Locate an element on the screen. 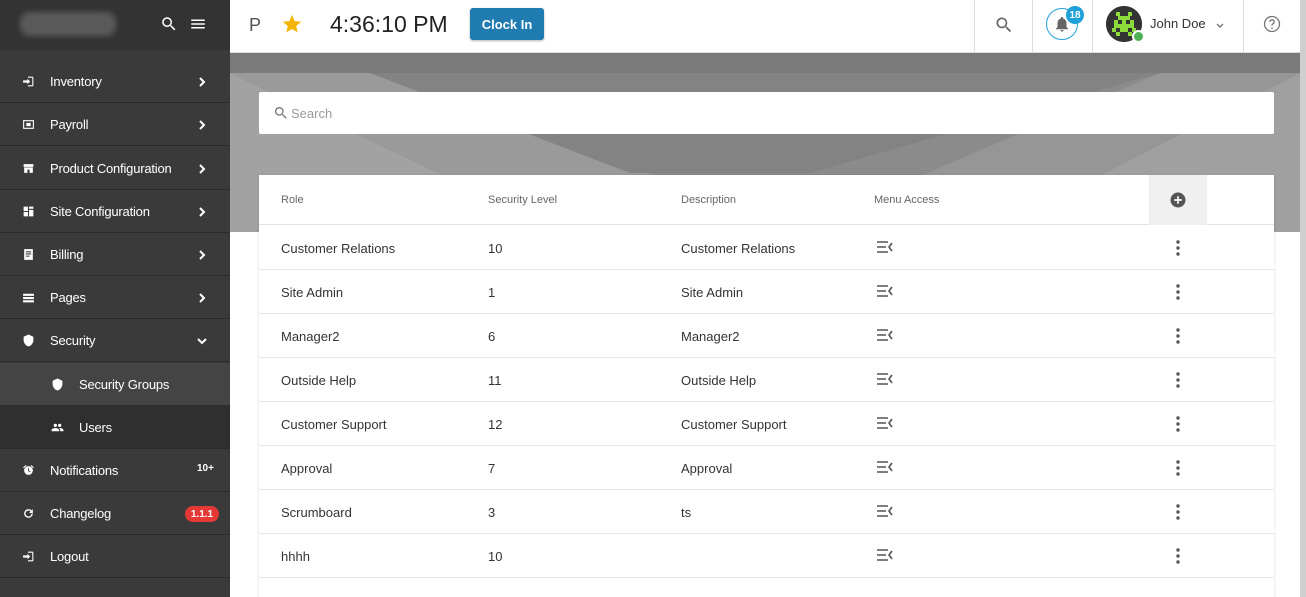 The width and height of the screenshot is (1306, 597). star-icon is located at coordinates (292, 24).